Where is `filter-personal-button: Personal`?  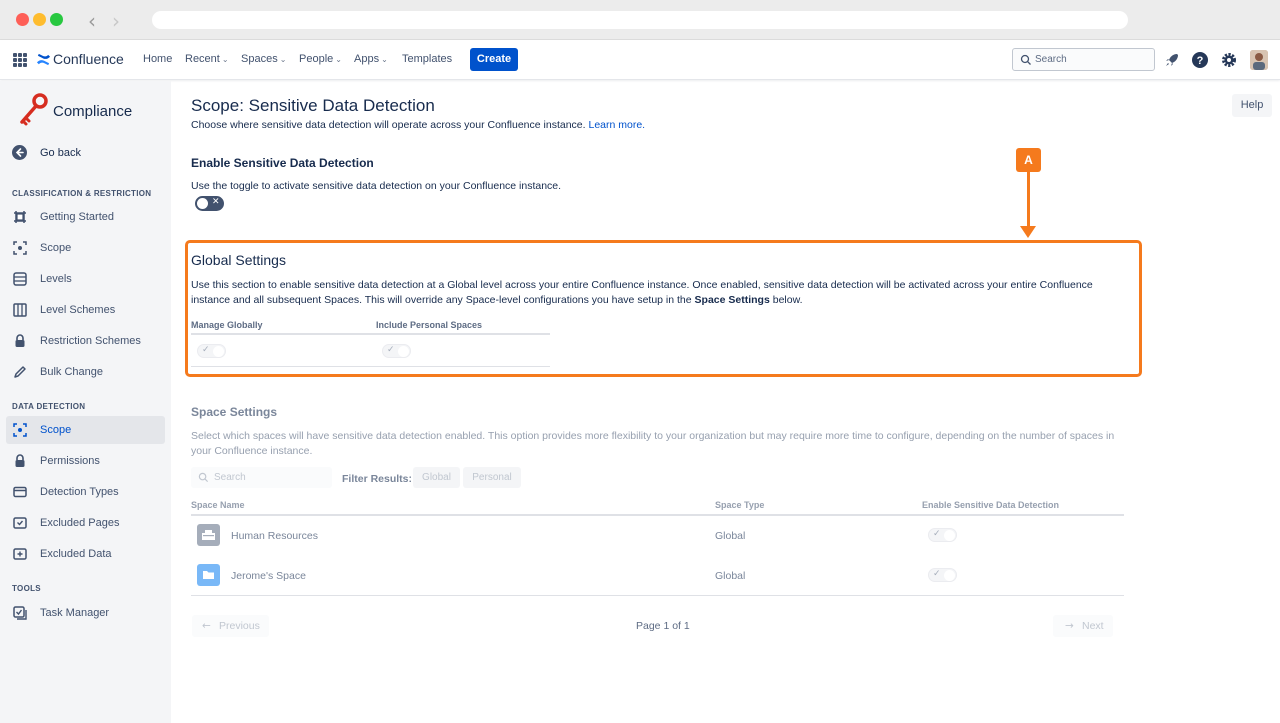
filter-personal-button: Personal is located at coordinates (492, 477).